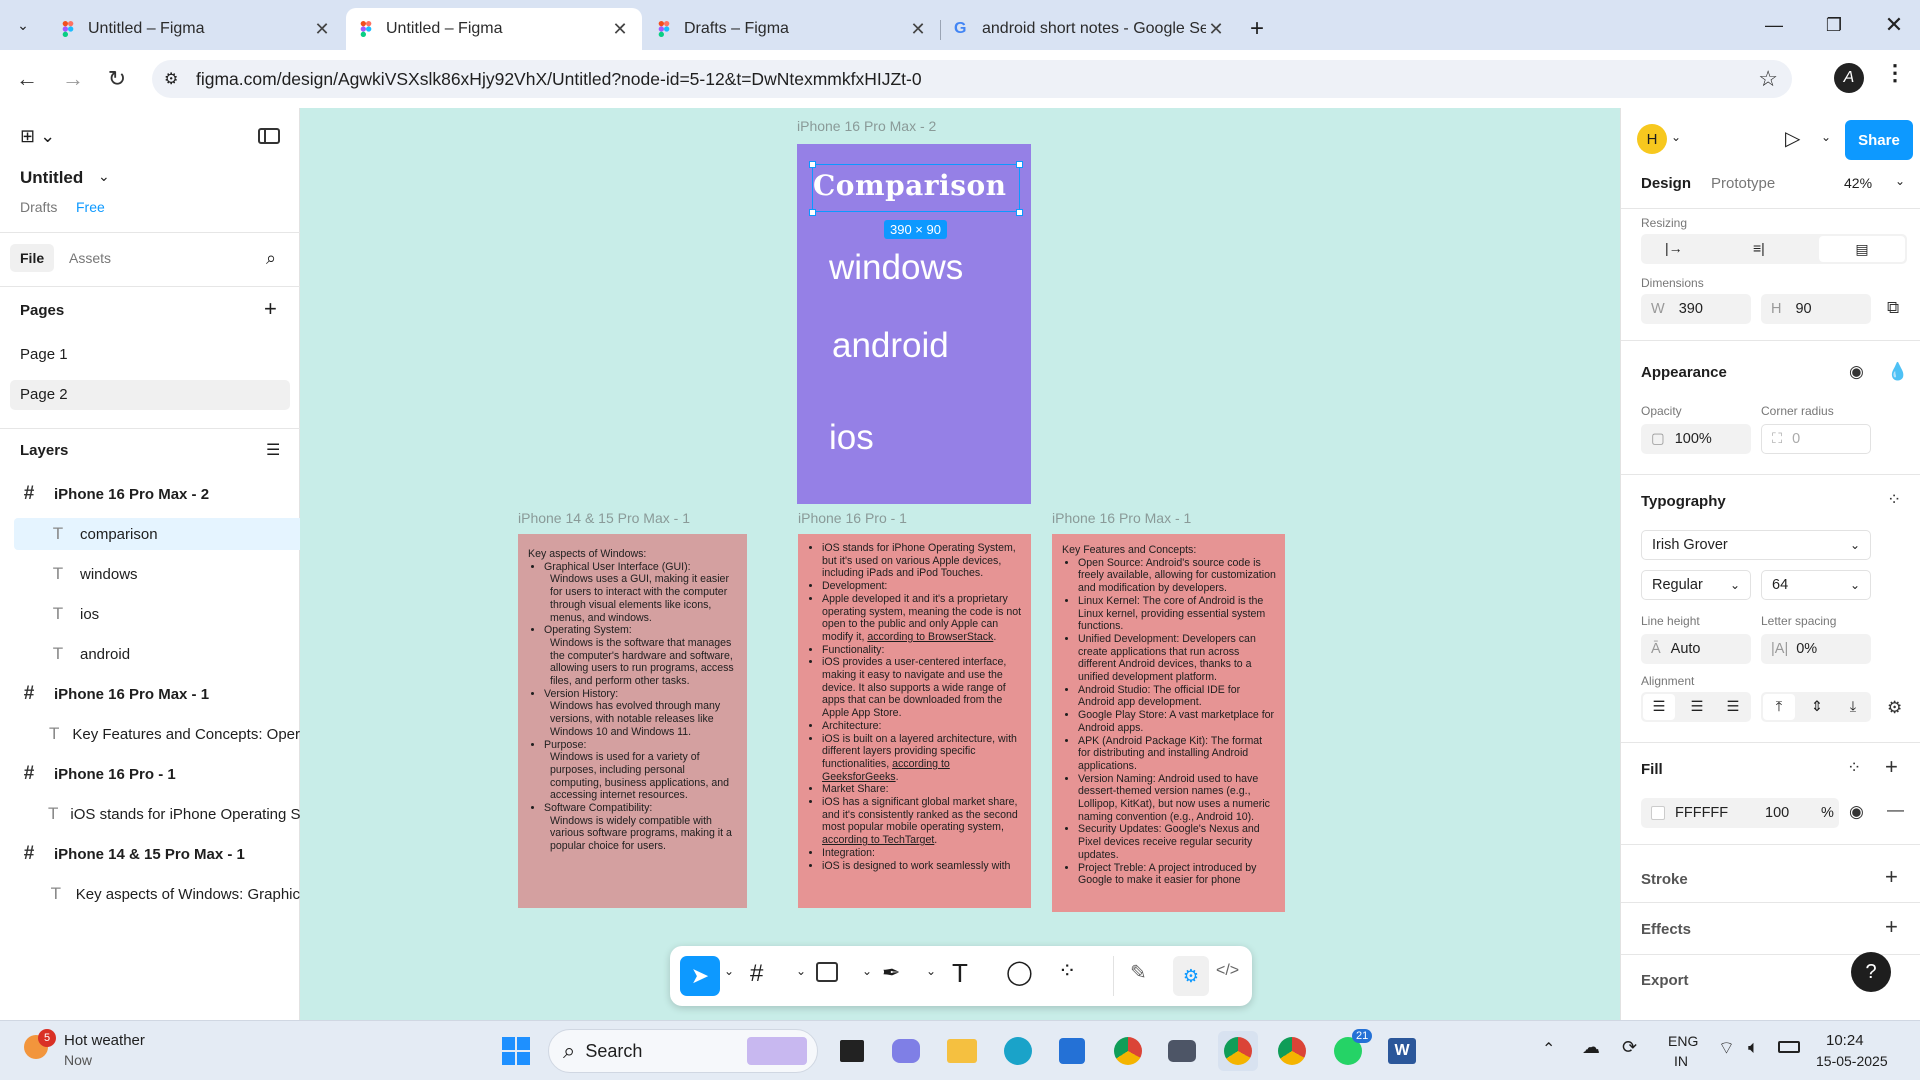 Image resolution: width=1920 pixels, height=1080 pixels. Describe the element at coordinates (1652, 139) in the screenshot. I see `avatar: H` at that location.